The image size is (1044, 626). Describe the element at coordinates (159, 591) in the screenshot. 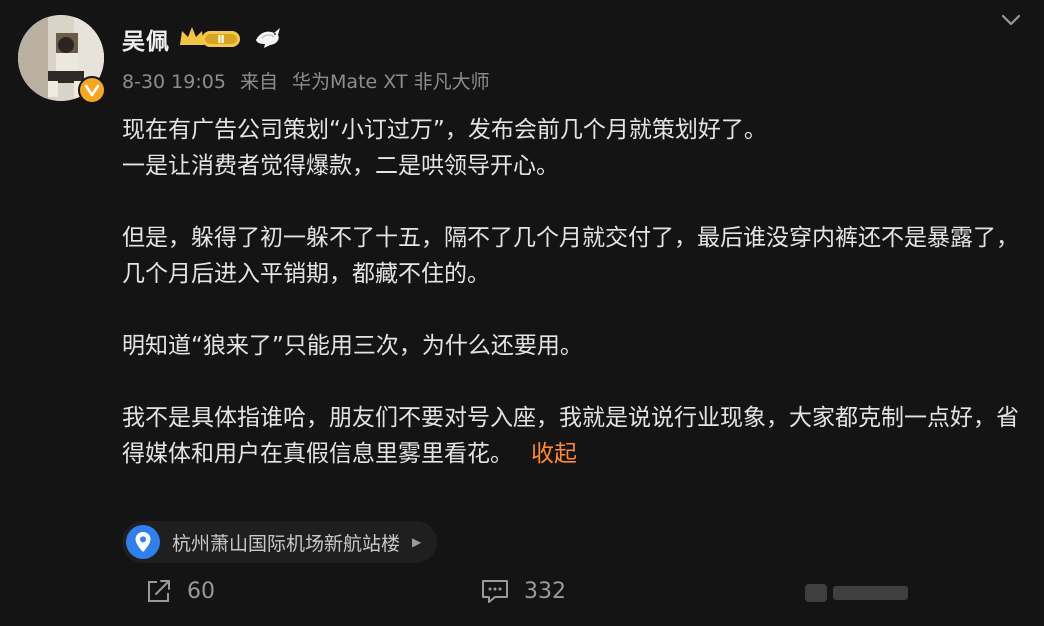

I see `share-icon` at that location.